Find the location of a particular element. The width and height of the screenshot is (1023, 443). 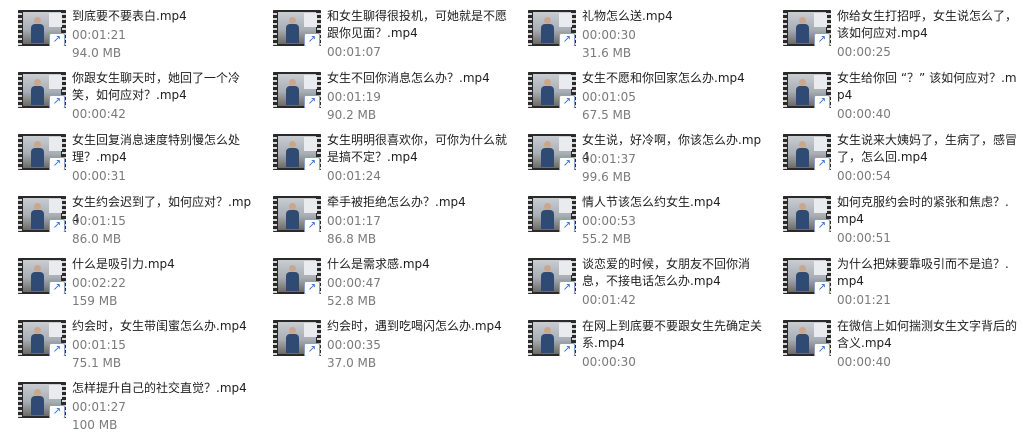

file-name: 牵手被拒绝怎么办？.mp4 is located at coordinates (396, 202).